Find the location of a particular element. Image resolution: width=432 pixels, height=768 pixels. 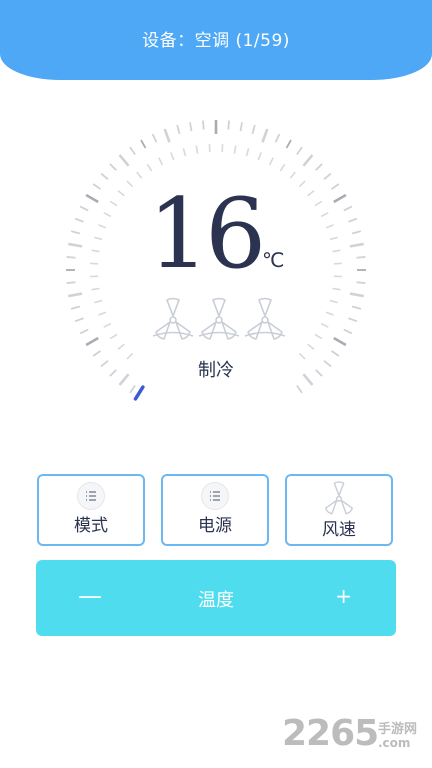

increase-temperature-button: + is located at coordinates (343, 596).